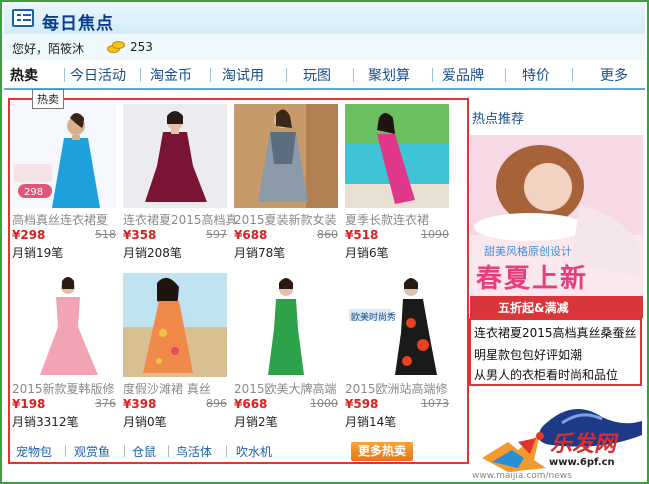 This screenshot has height=484, width=649. Describe the element at coordinates (362, 235) in the screenshot. I see `product-price: ¥518` at that location.